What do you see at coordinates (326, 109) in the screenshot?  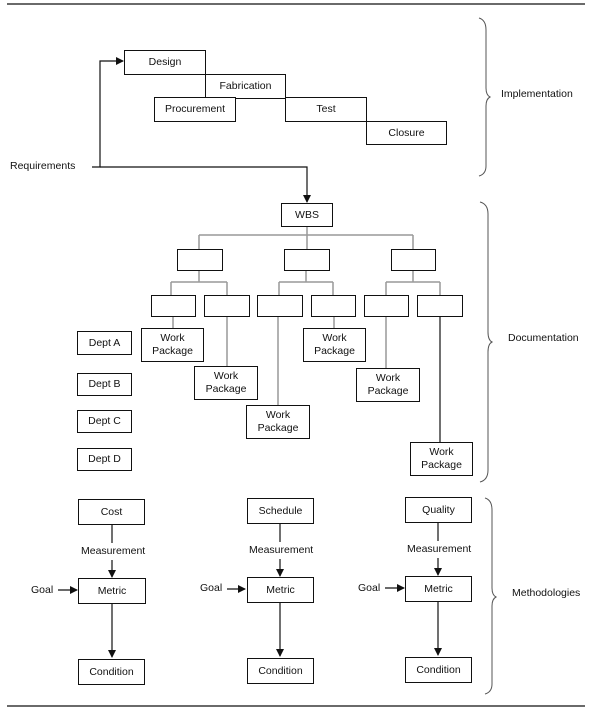 I see `phase-test: Test` at bounding box center [326, 109].